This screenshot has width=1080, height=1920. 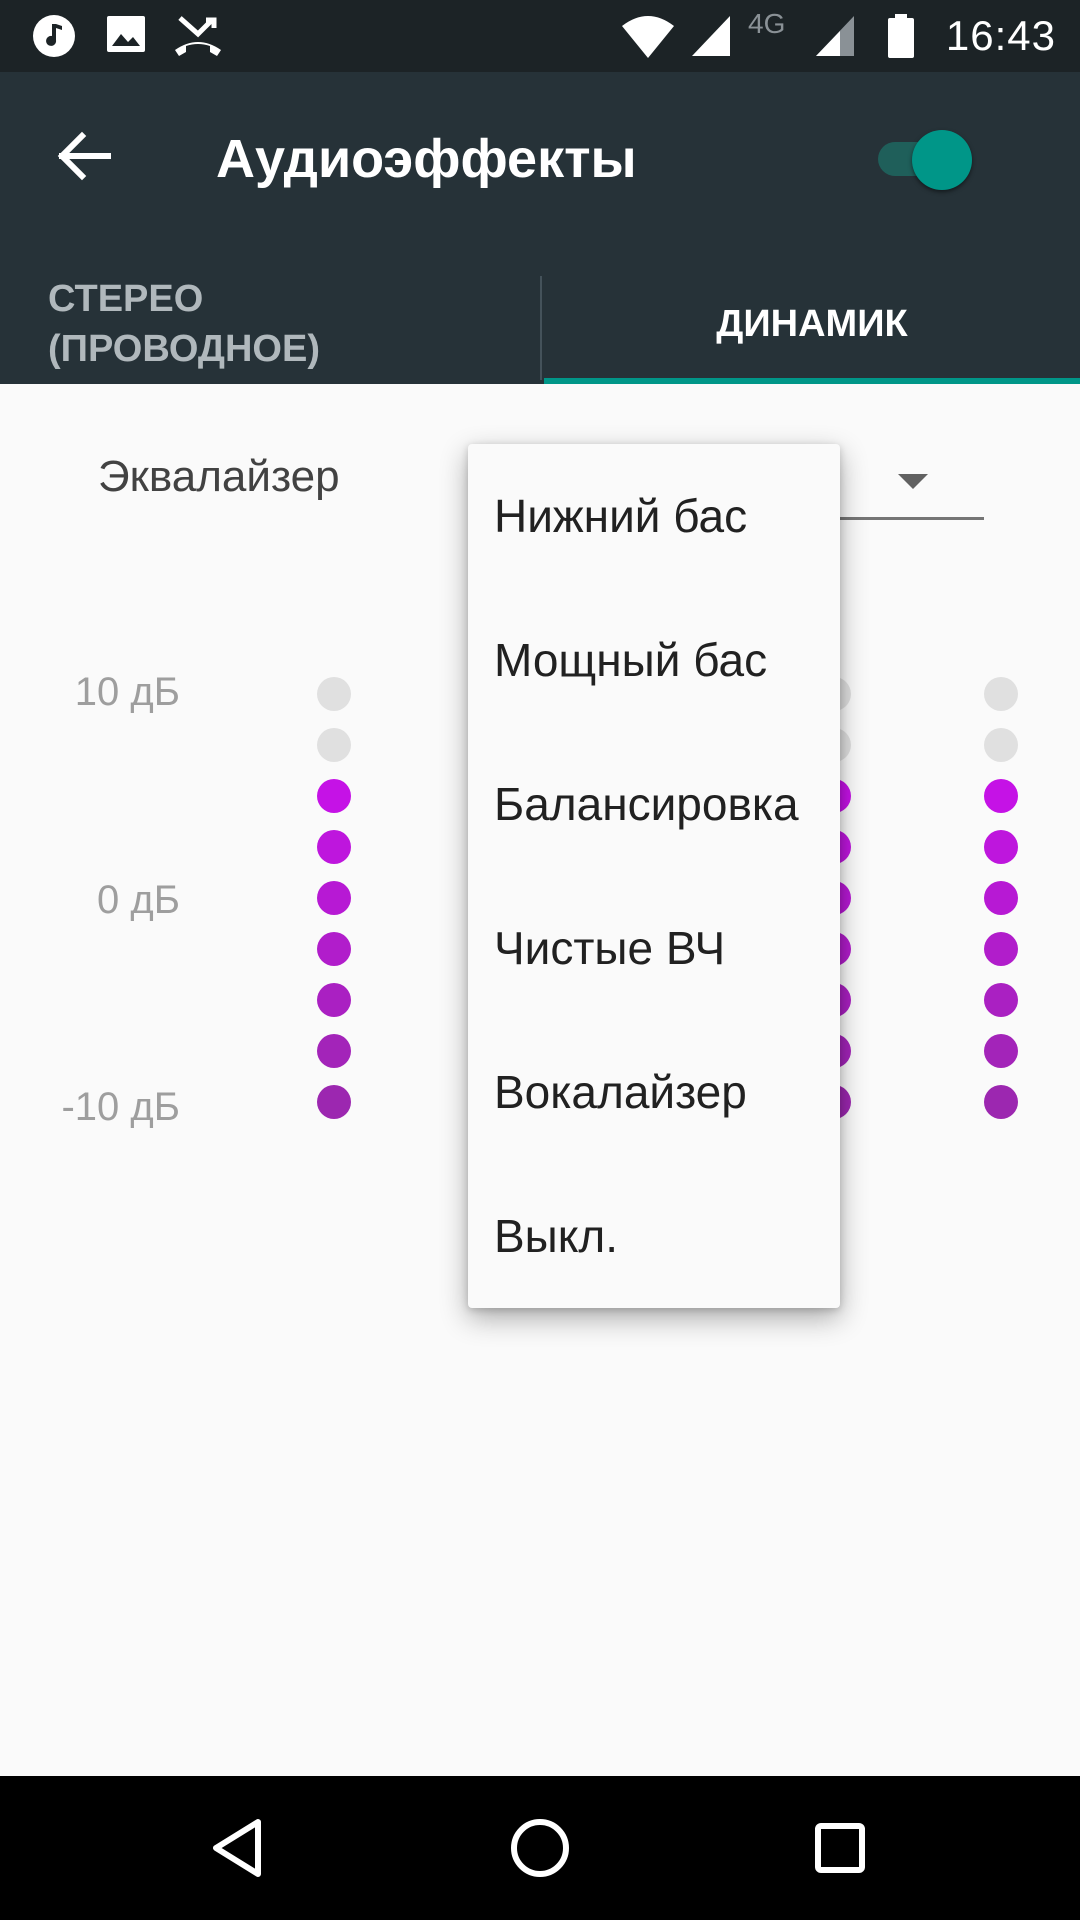 I want to click on missed-call-icon, so click(x=198, y=36).